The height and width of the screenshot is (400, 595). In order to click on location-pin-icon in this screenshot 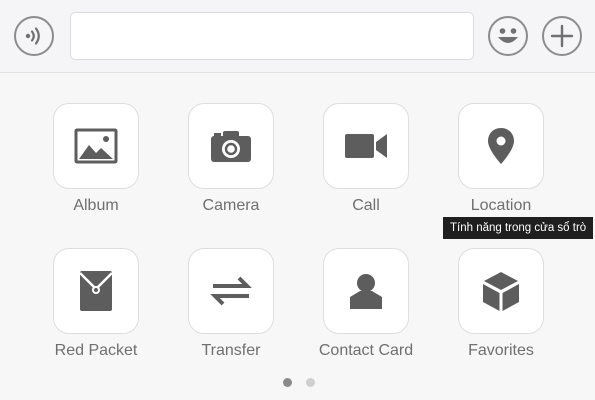, I will do `click(501, 146)`.